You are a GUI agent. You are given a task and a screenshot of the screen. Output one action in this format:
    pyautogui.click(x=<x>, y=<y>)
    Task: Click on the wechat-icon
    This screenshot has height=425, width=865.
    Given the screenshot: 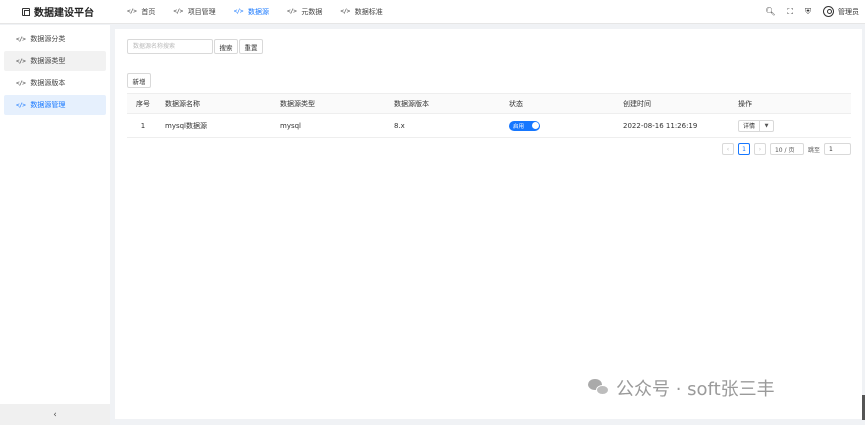 What is the action you would take?
    pyautogui.click(x=599, y=388)
    